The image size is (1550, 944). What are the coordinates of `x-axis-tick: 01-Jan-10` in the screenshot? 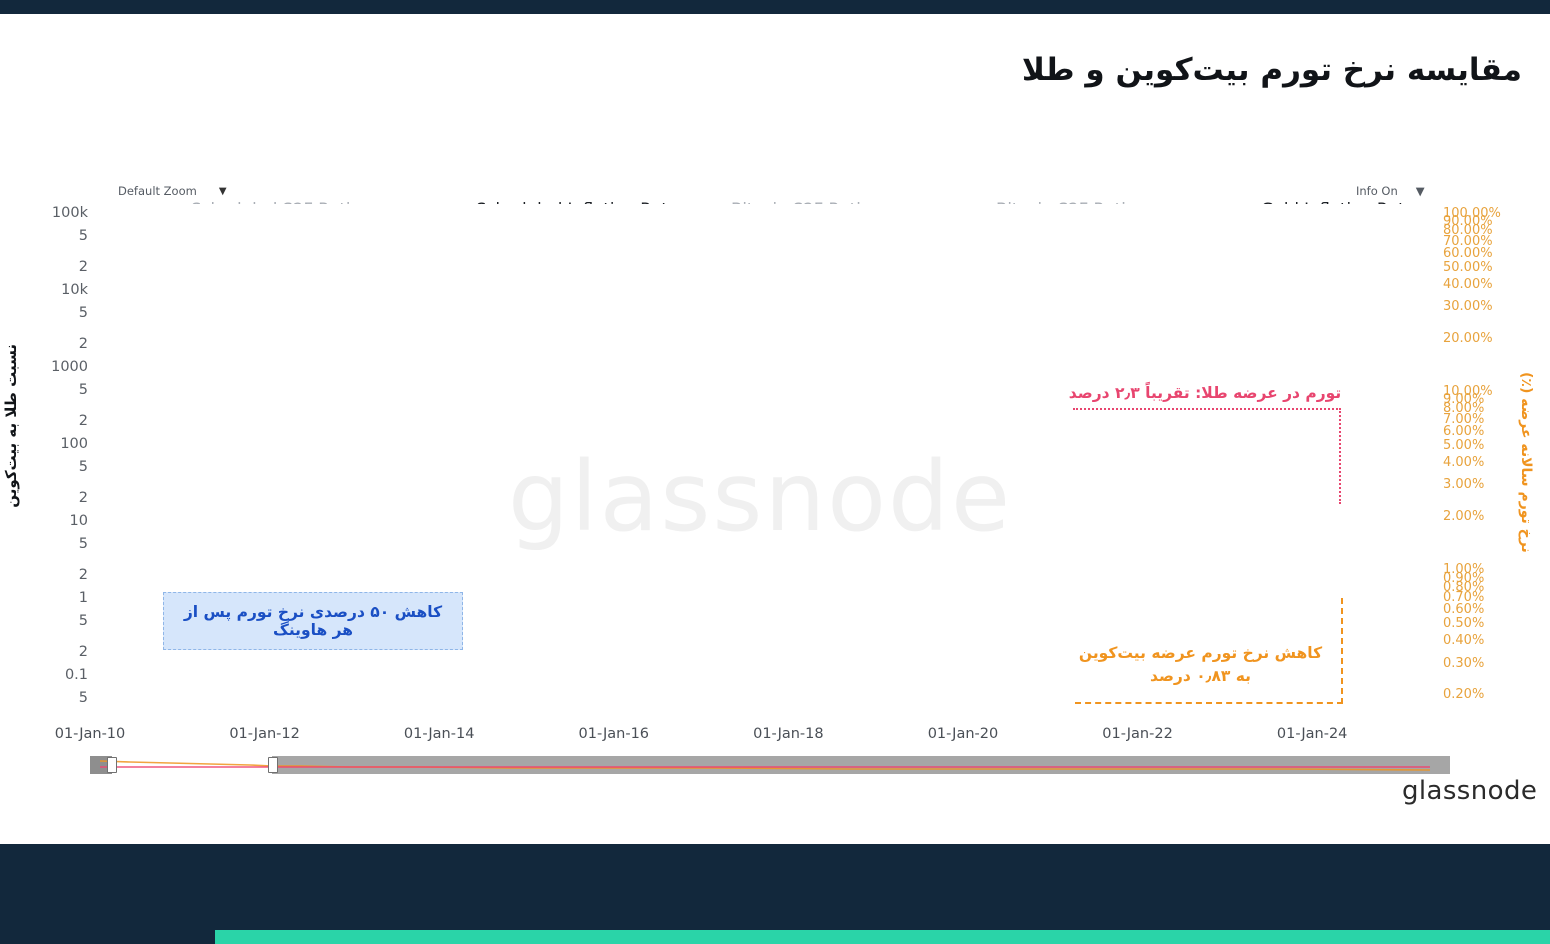 It's located at (90, 734).